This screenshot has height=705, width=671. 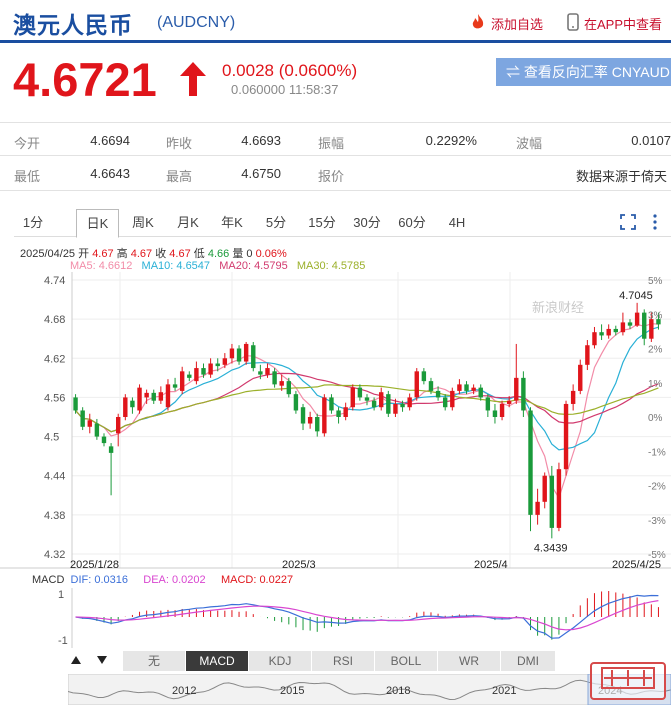 I want to click on pct-tick-label: 2%, so click(x=655, y=350).